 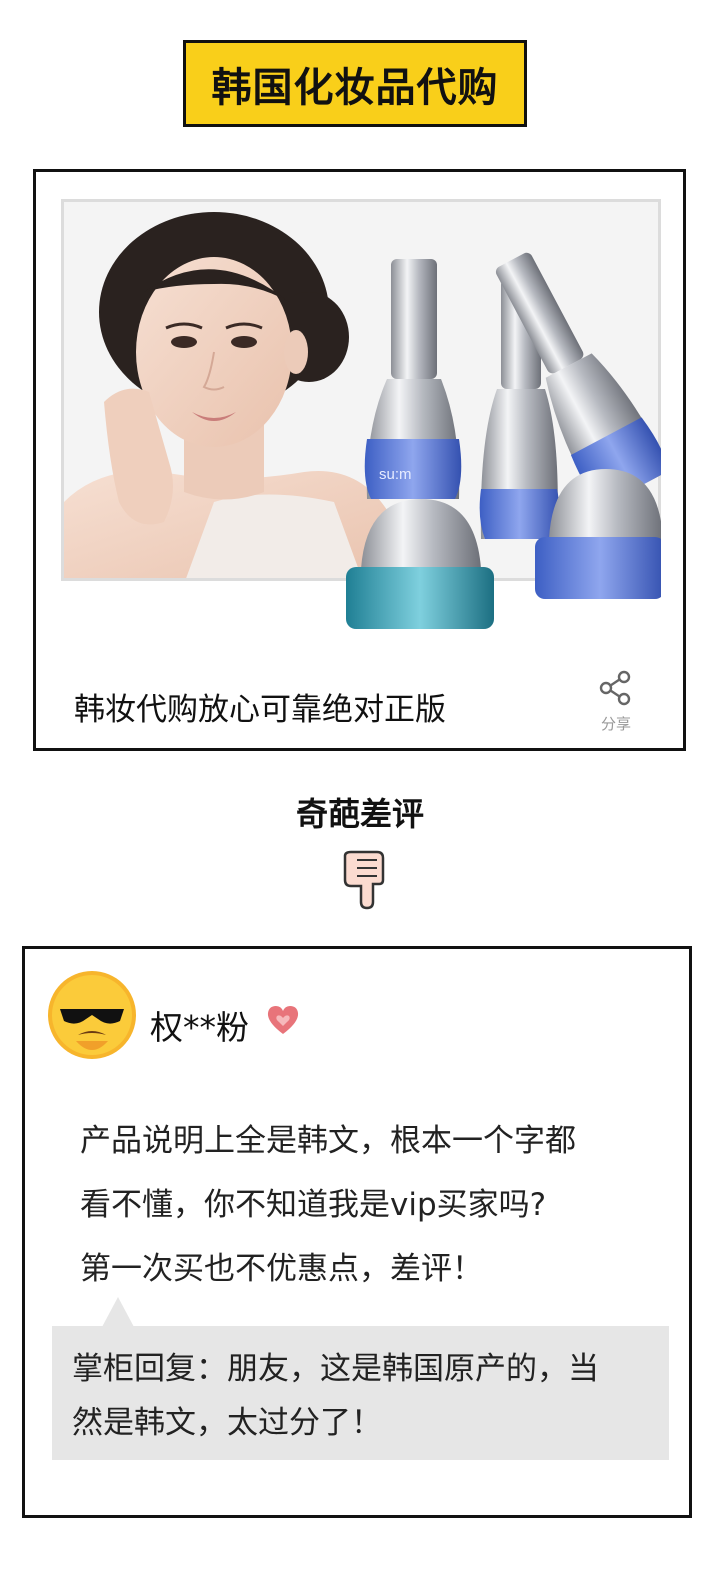 I want to click on reviewer-name: 权**粉, so click(x=199, y=1025).